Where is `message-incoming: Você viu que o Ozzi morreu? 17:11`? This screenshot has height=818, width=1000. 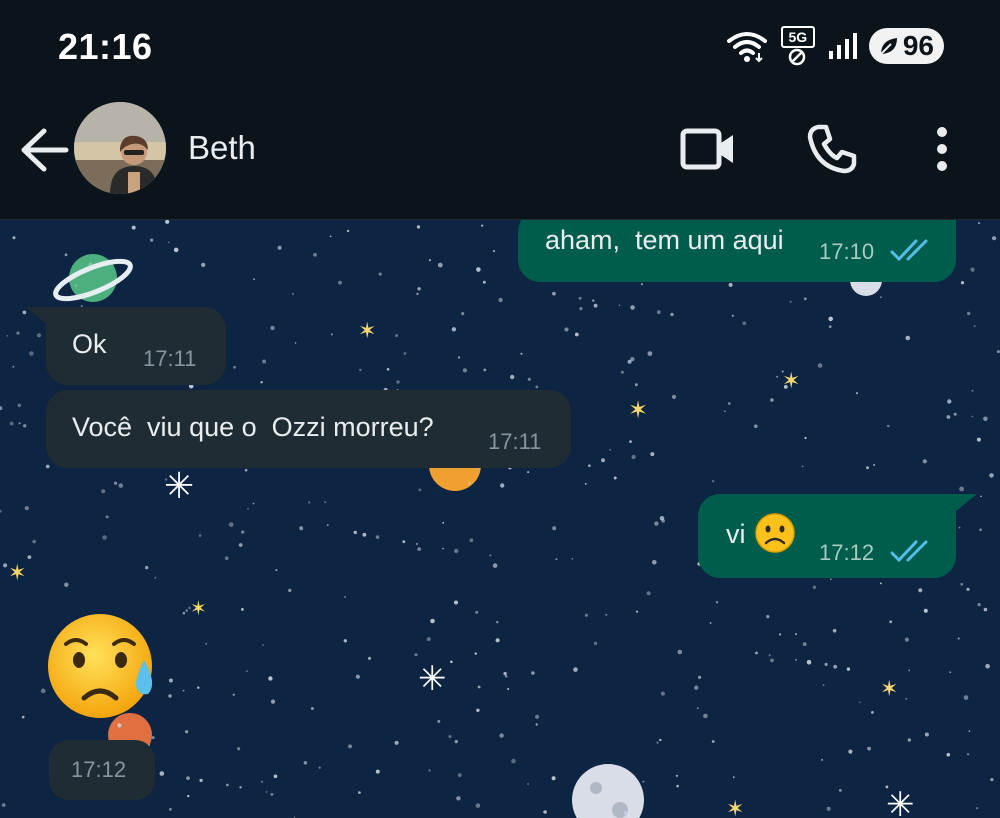 message-incoming: Você viu que o Ozzi morreu? 17:11 is located at coordinates (308, 429).